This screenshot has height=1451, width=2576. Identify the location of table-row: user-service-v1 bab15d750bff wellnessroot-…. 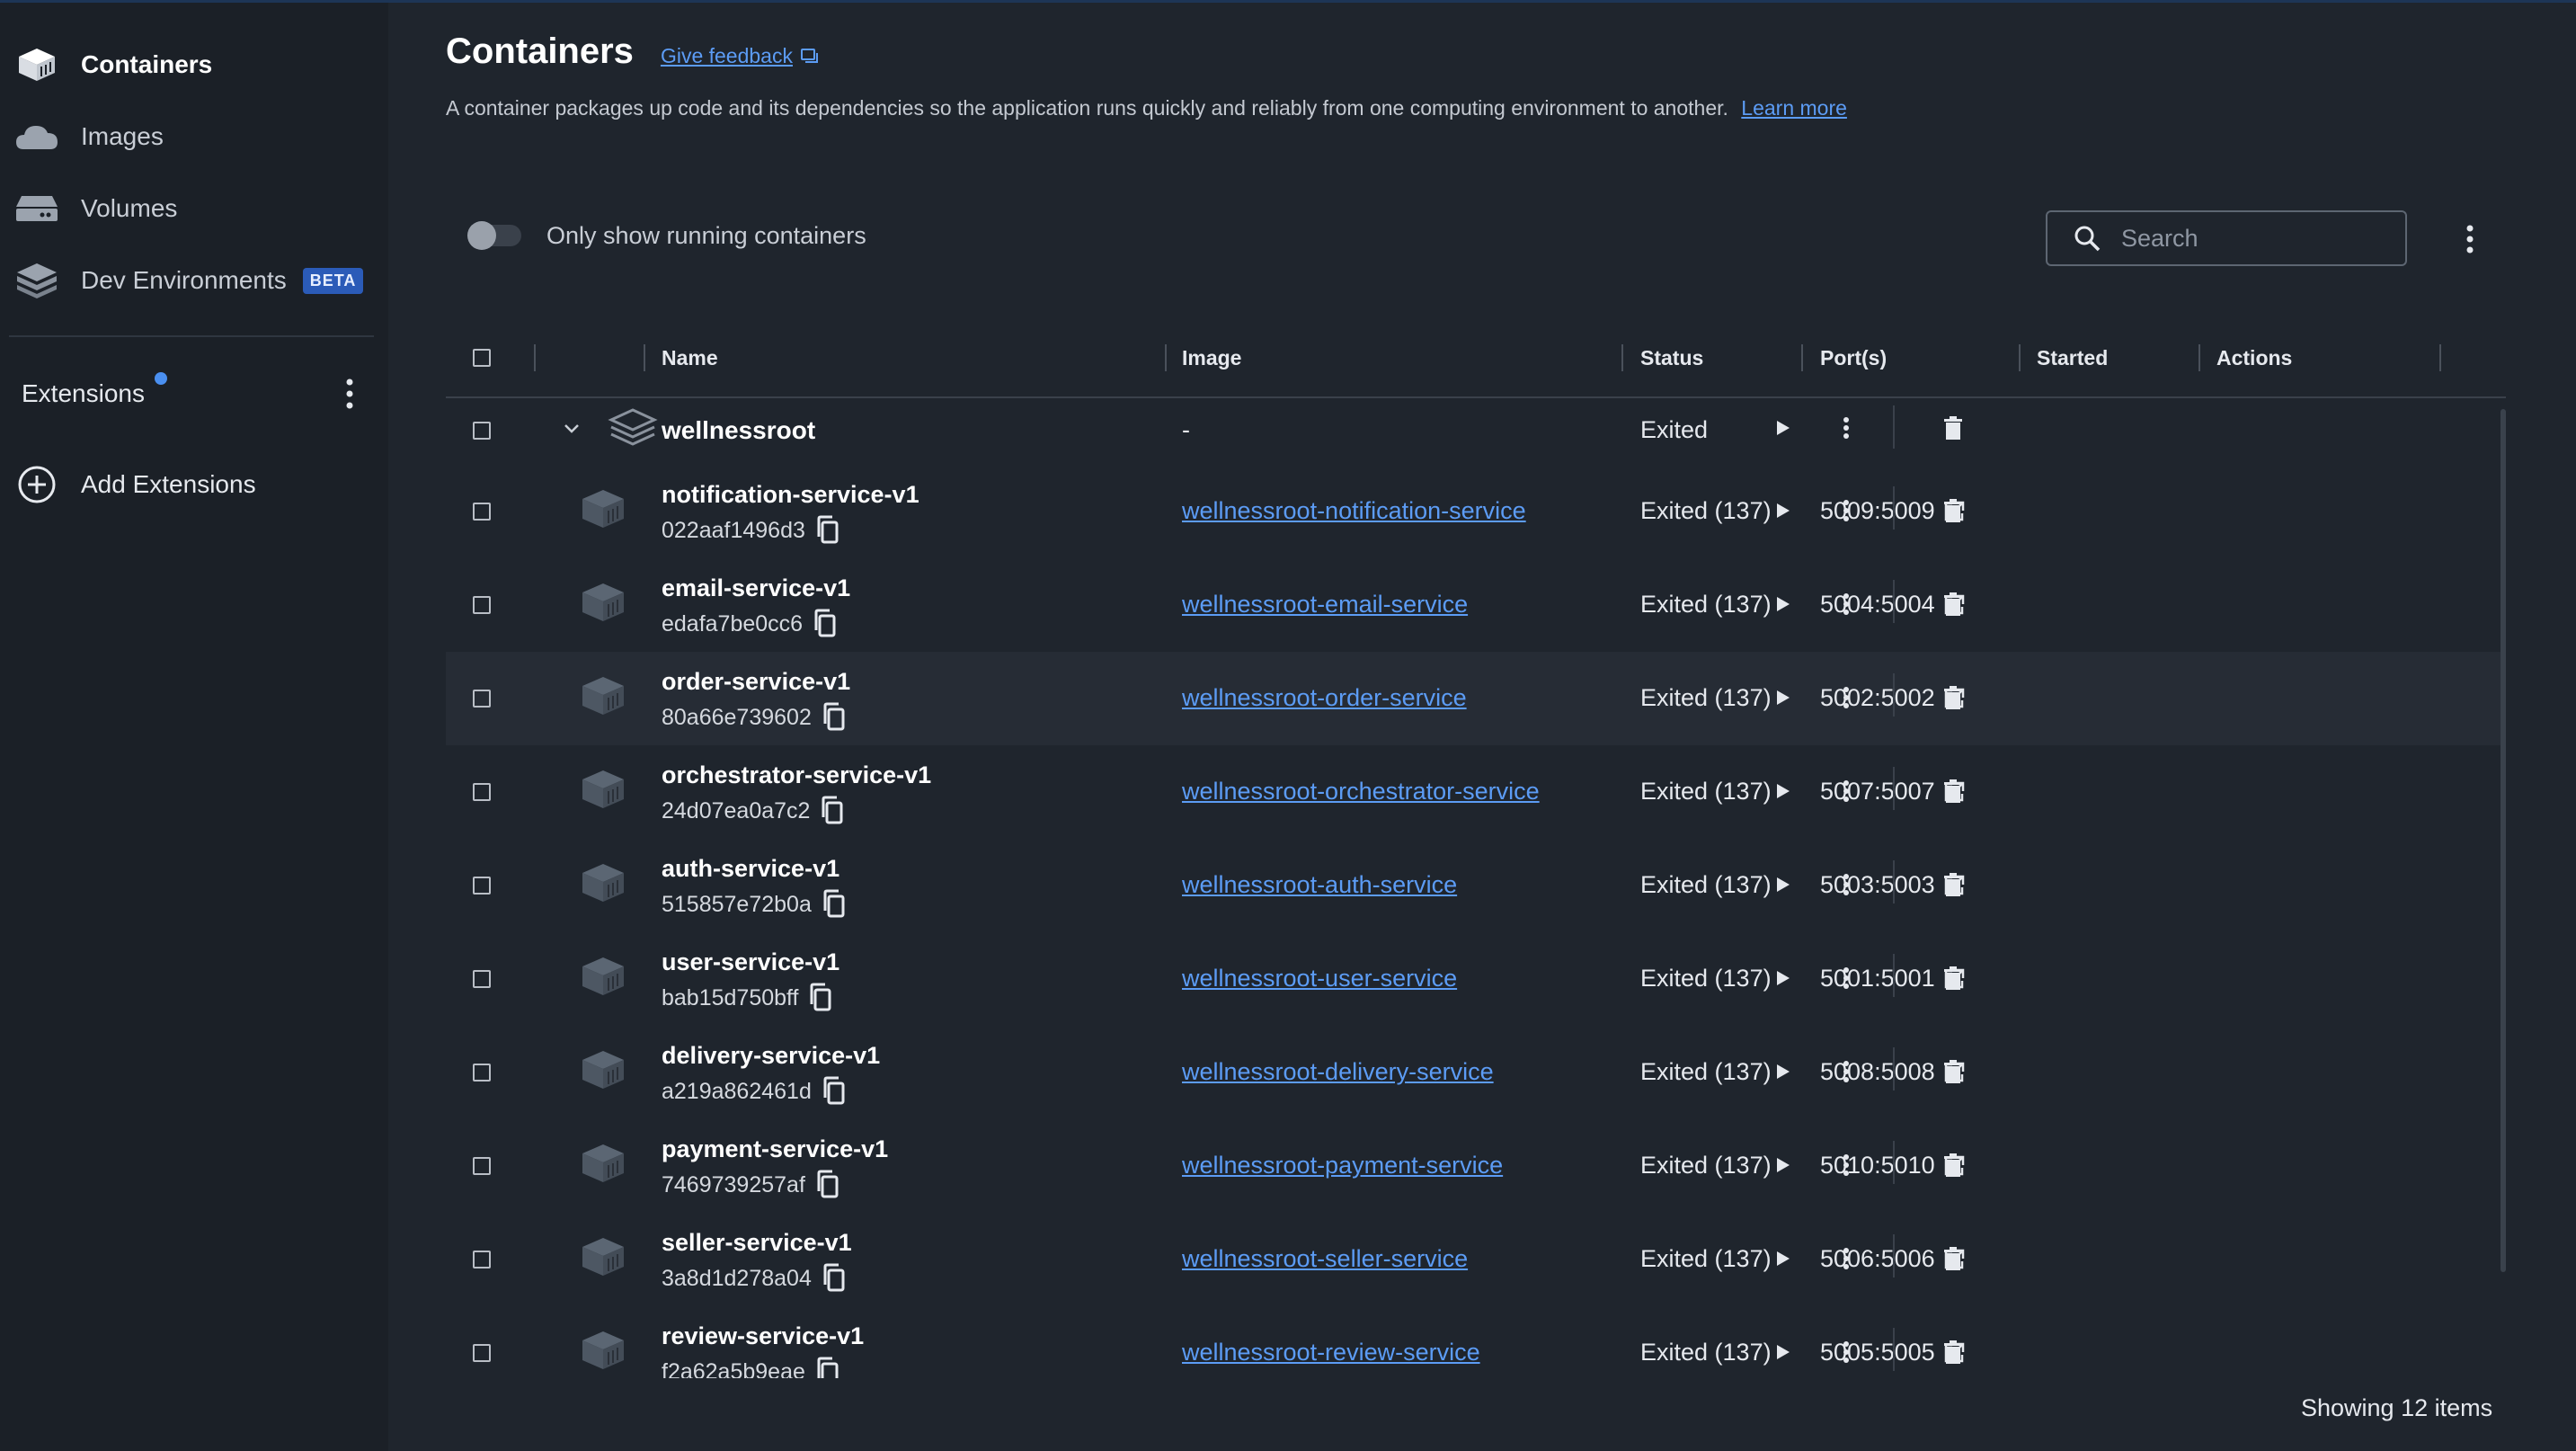
(1476, 979).